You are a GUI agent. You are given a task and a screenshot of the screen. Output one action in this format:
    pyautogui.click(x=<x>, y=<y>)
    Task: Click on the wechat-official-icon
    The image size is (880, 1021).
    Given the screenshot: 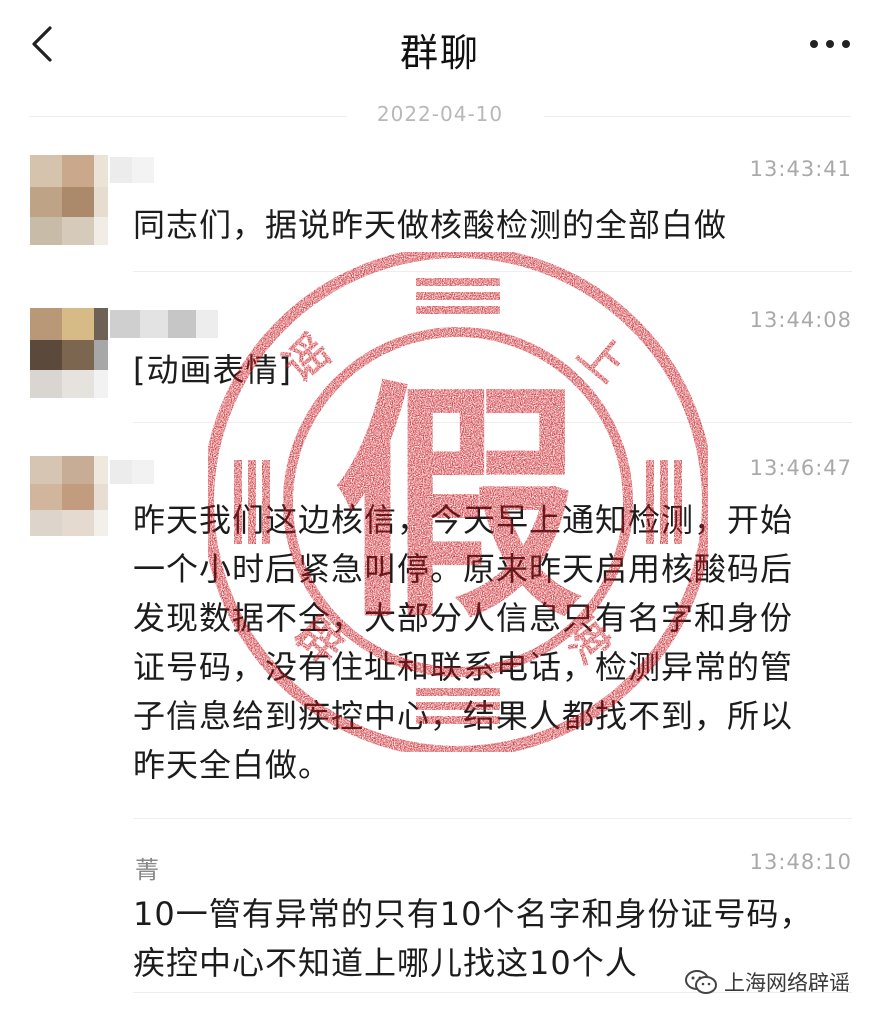 What is the action you would take?
    pyautogui.click(x=701, y=982)
    